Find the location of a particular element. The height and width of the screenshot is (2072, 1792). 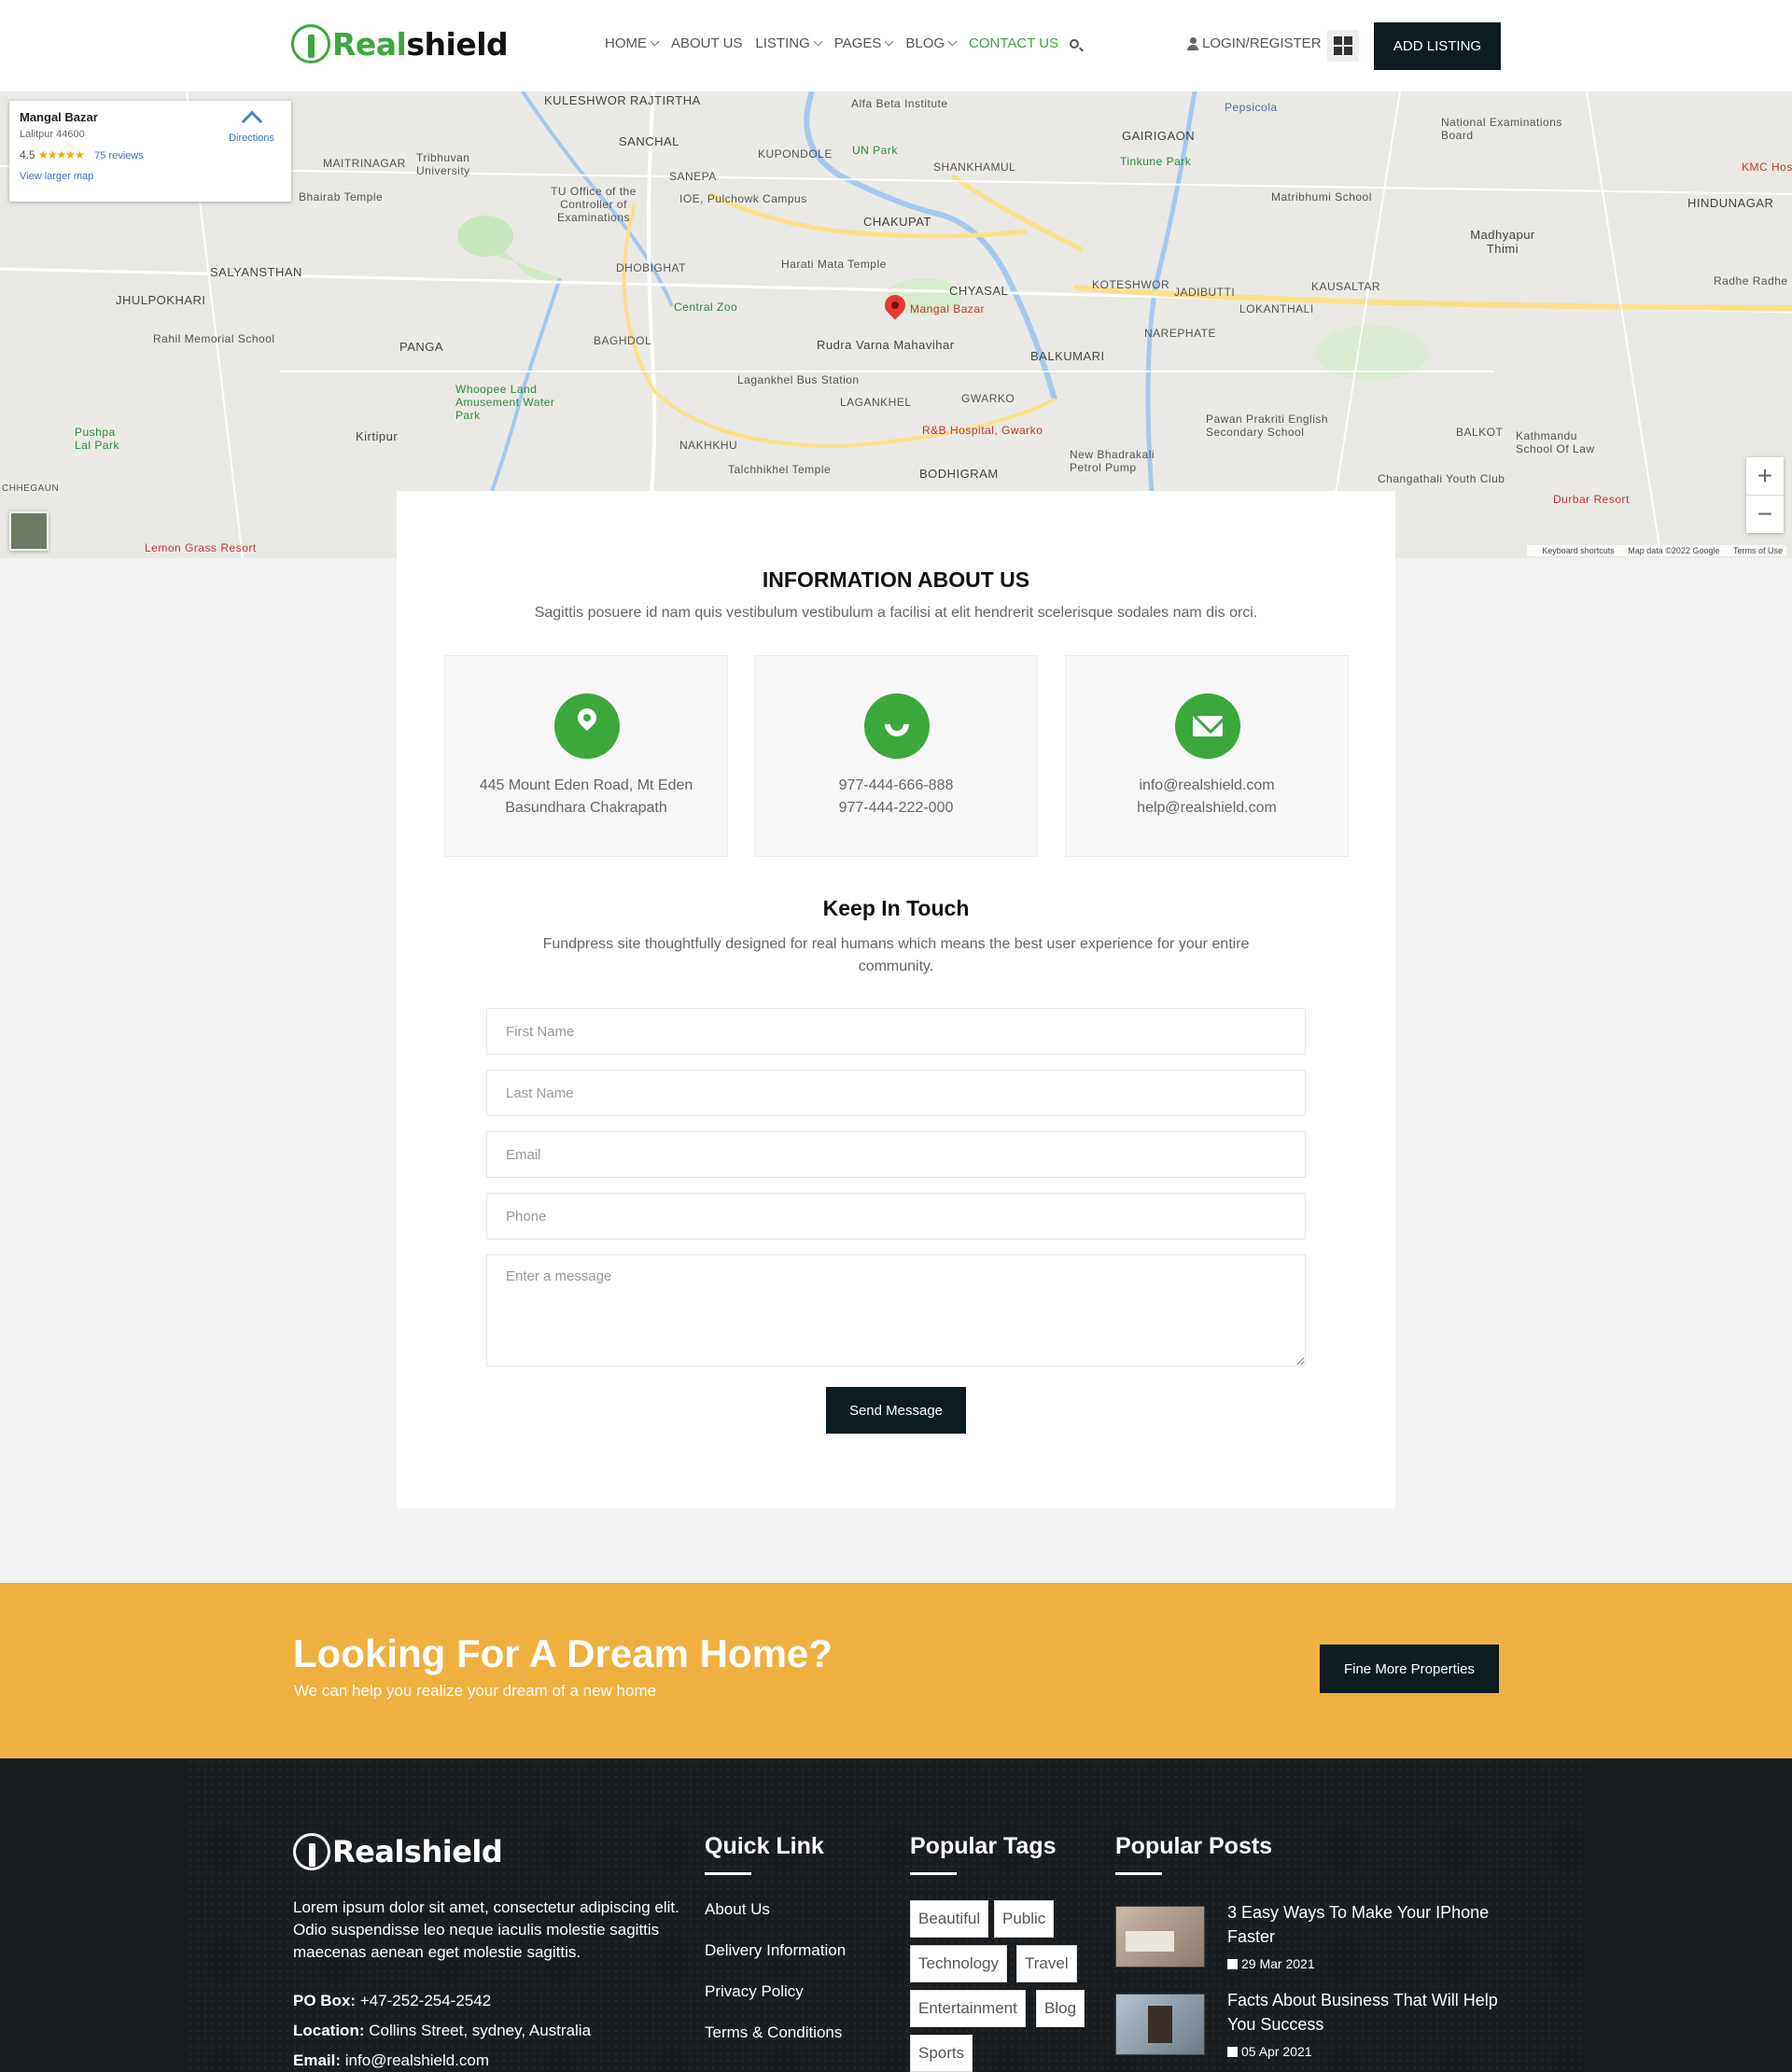

map-label: BALKOT is located at coordinates (1480, 432).